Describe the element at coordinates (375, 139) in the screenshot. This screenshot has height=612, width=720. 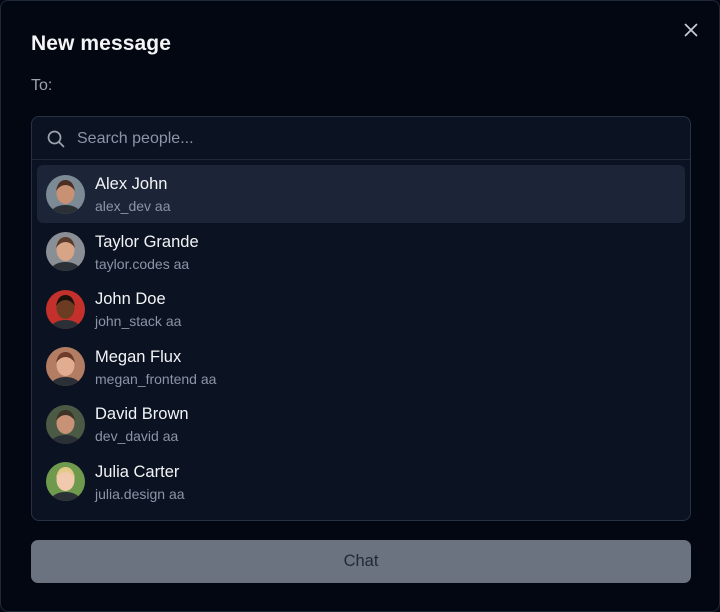
I see `search-input` at that location.